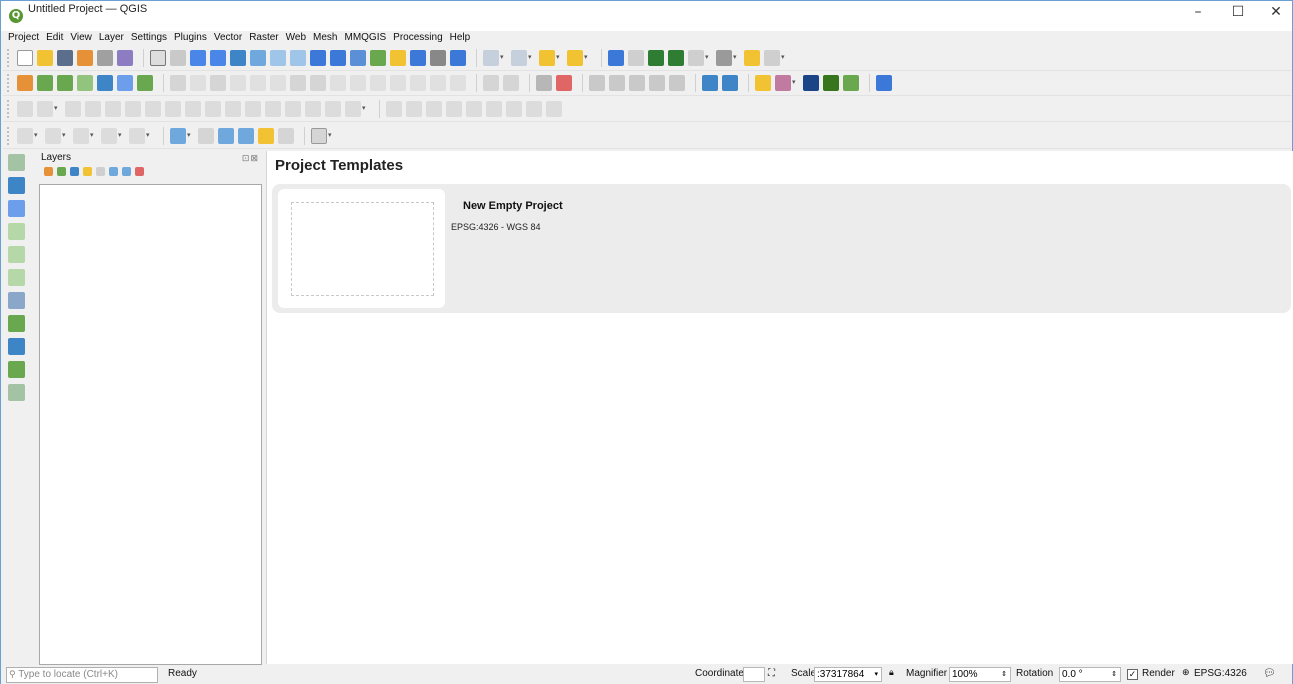 The width and height of the screenshot is (1293, 684). I want to click on split-features-icon, so click(233, 109).